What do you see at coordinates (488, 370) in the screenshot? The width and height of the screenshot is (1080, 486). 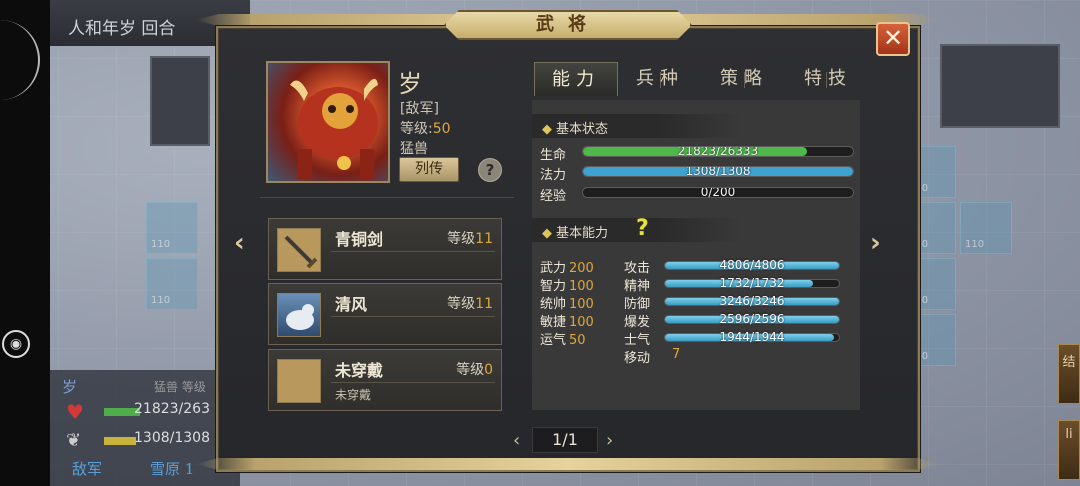 I see `equipment-level-value: 0` at bounding box center [488, 370].